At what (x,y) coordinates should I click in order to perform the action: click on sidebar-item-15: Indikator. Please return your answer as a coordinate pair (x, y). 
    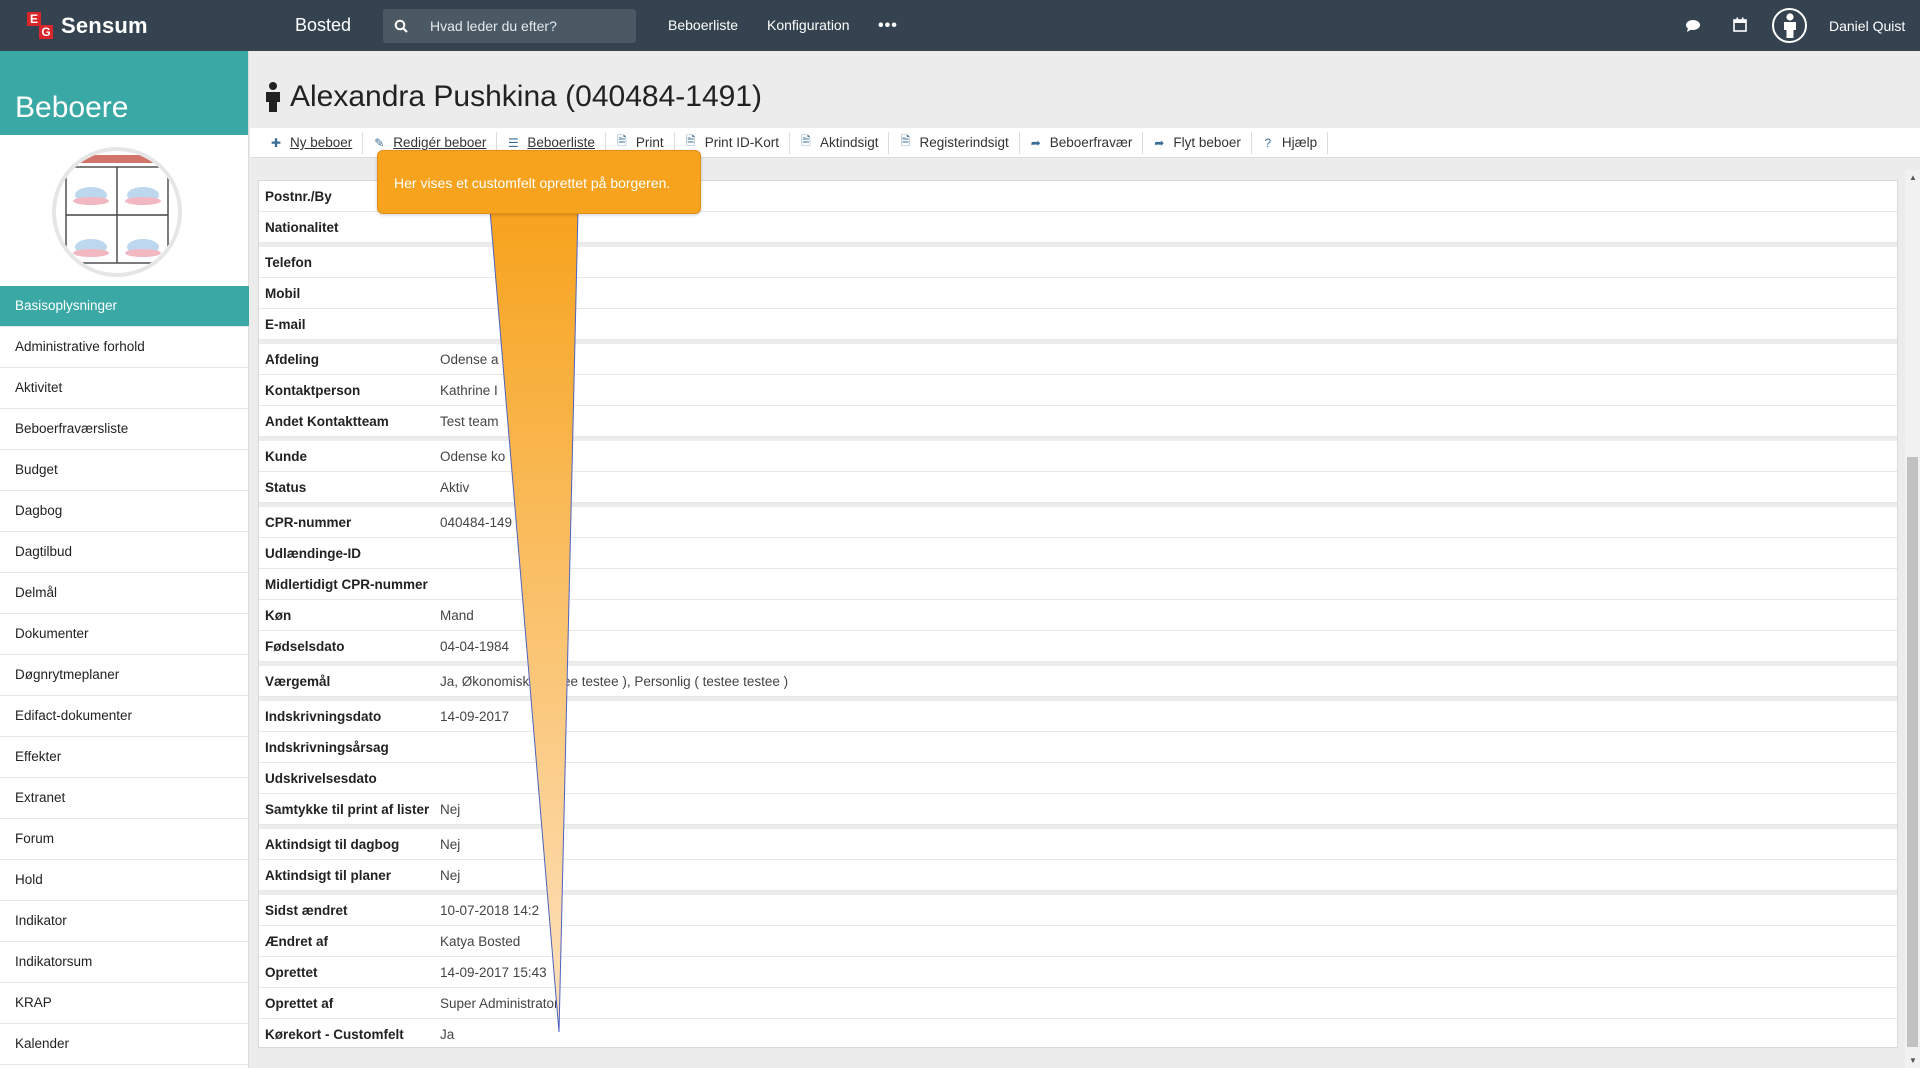
    Looking at the image, I should click on (124, 921).